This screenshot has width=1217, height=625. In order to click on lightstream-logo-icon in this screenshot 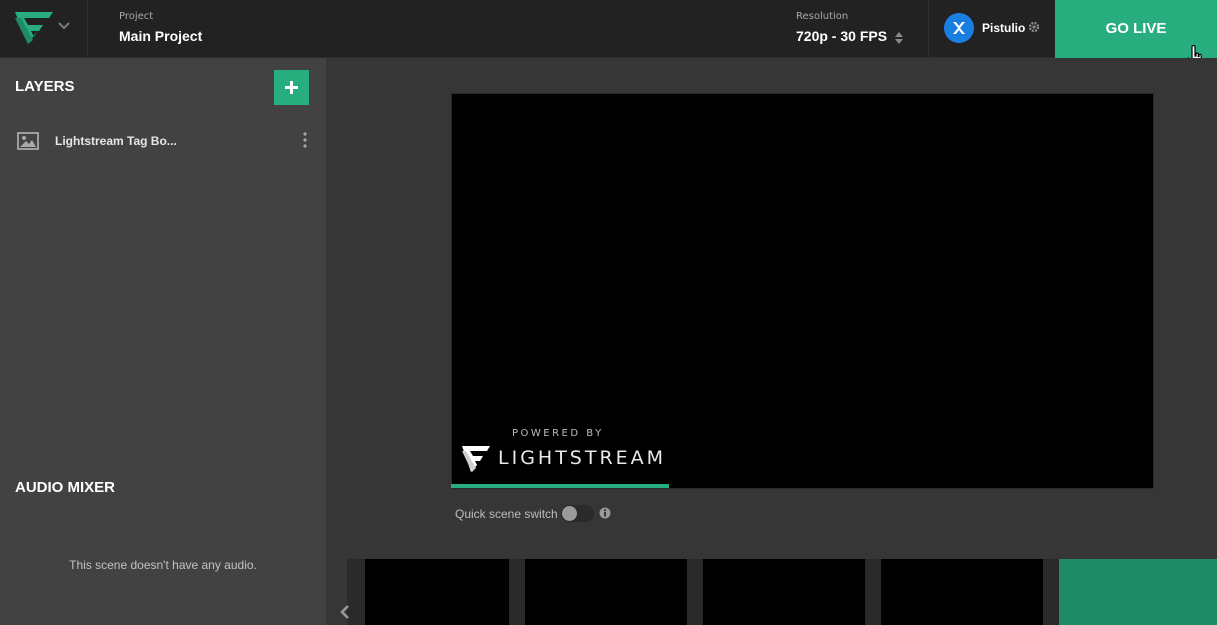, I will do `click(34, 28)`.